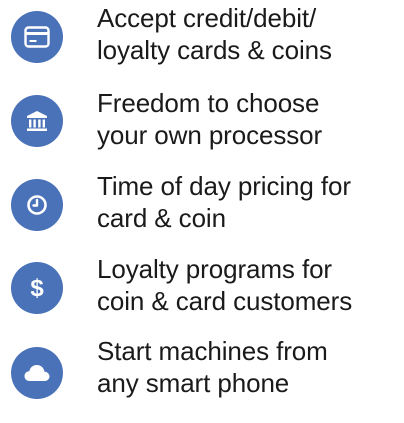 Image resolution: width=404 pixels, height=423 pixels. Describe the element at coordinates (37, 37) in the screenshot. I see `credit-card-icon` at that location.